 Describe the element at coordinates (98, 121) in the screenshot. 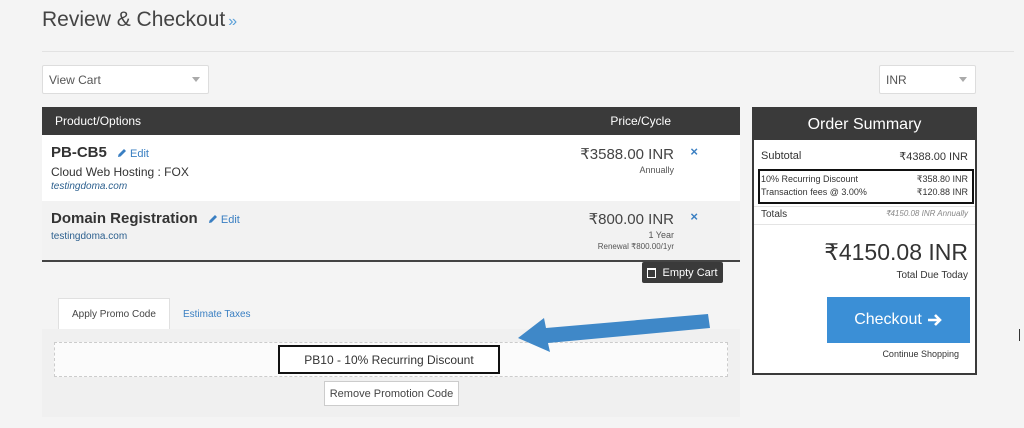

I see `column-header-product: Product/Options` at that location.